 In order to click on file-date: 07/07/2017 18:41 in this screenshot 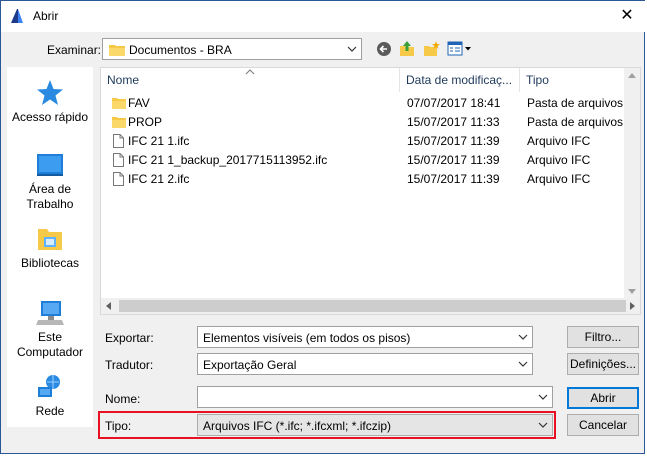, I will do `click(454, 103)`.